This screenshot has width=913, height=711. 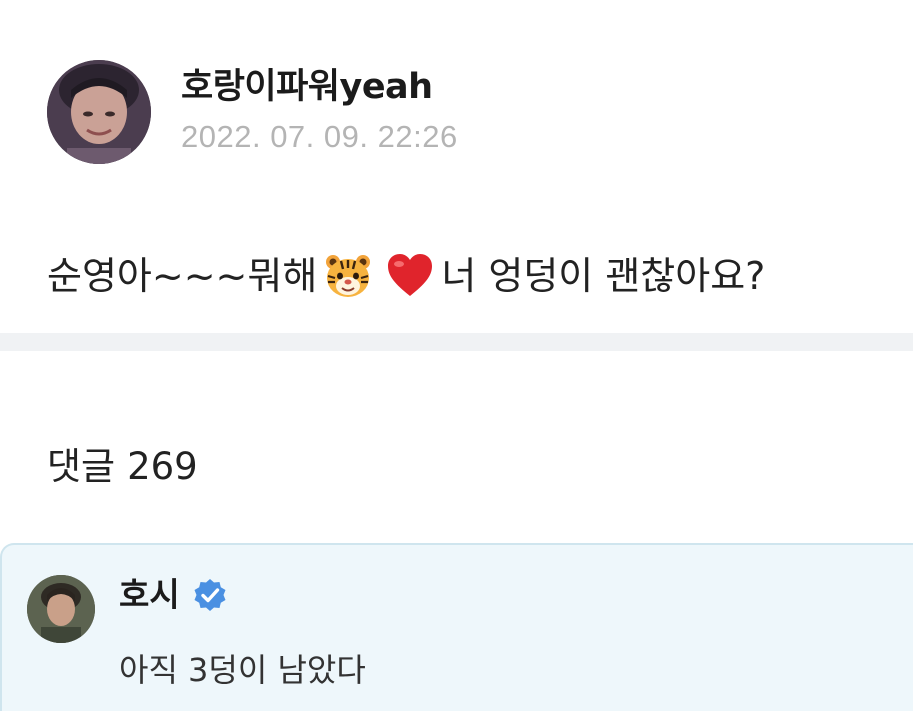 What do you see at coordinates (410, 276) in the screenshot?
I see `red-heart-icon` at bounding box center [410, 276].